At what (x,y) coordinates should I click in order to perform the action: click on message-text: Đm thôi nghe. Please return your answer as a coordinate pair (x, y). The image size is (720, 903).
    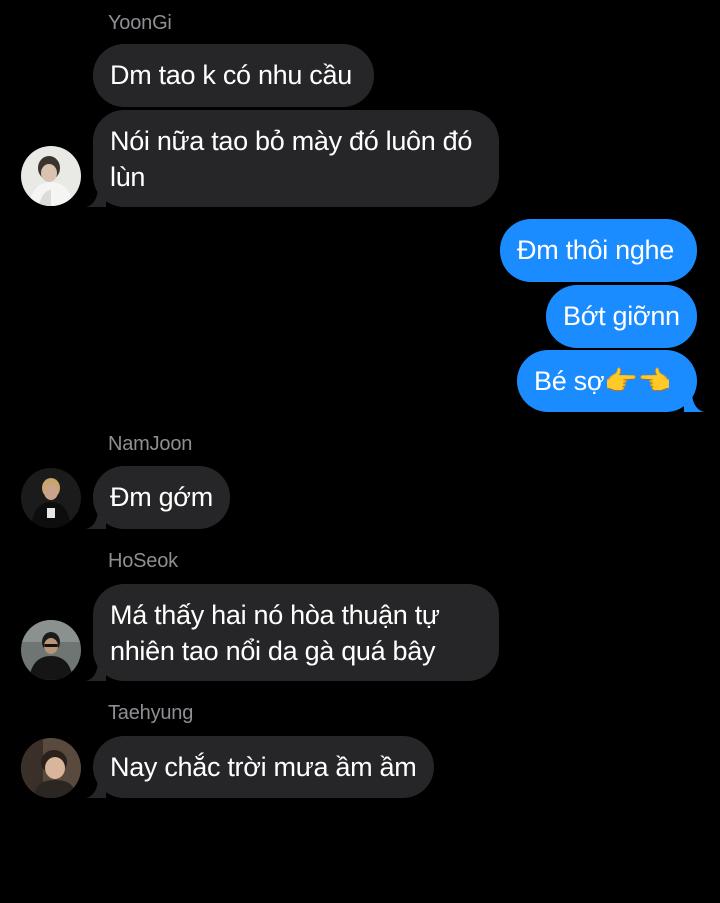
    Looking at the image, I should click on (595, 250).